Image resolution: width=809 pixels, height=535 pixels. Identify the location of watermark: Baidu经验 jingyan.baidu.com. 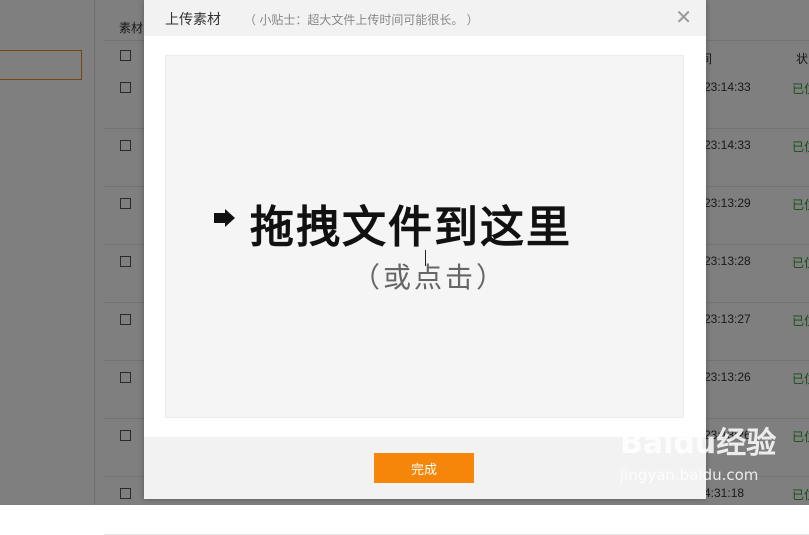
(698, 453).